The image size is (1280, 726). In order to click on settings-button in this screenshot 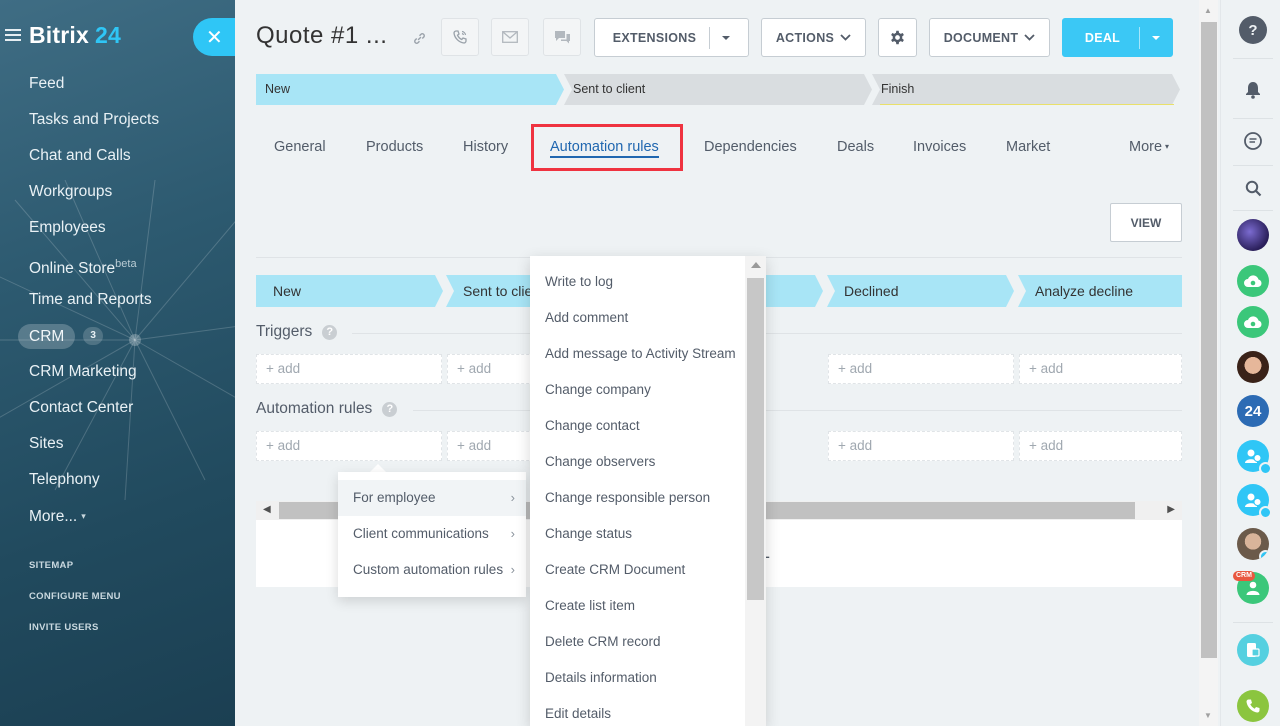, I will do `click(897, 37)`.